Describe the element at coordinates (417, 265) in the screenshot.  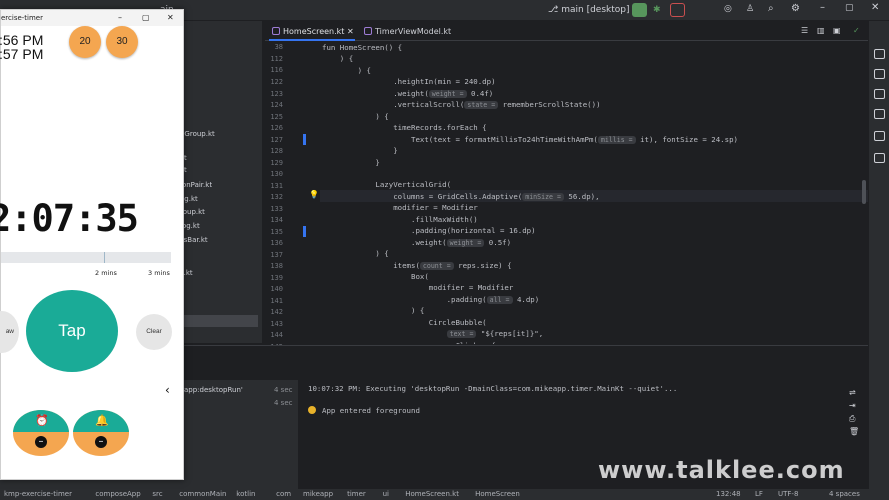
I see `code-line: items(count = reps.size) {` at that location.